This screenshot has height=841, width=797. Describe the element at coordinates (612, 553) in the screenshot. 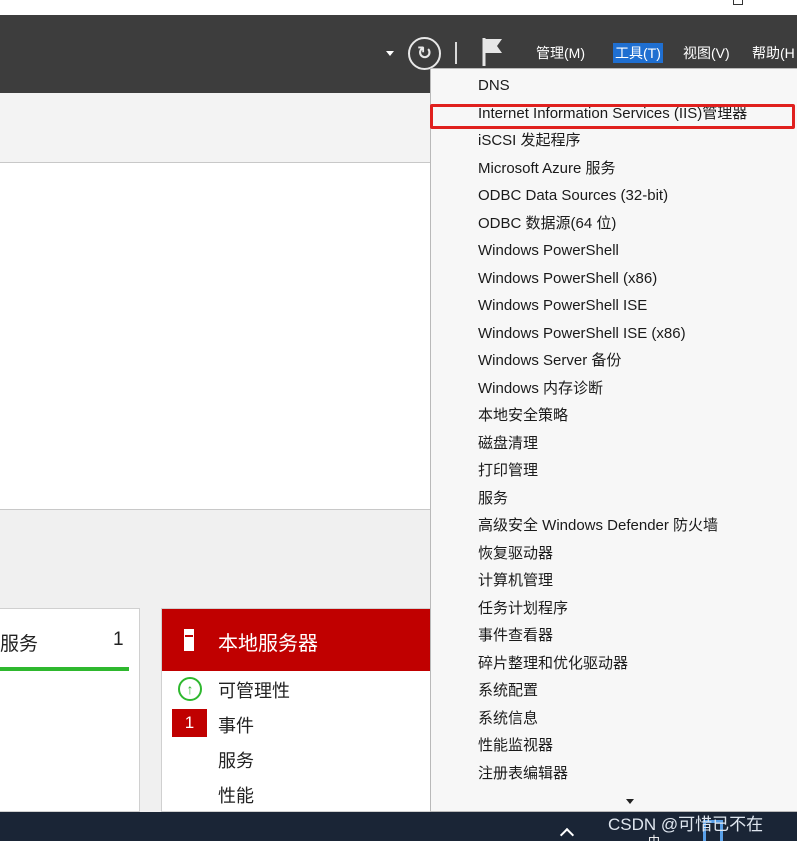

I see `tools-item-recovery-drive: 恢复驱动器` at that location.